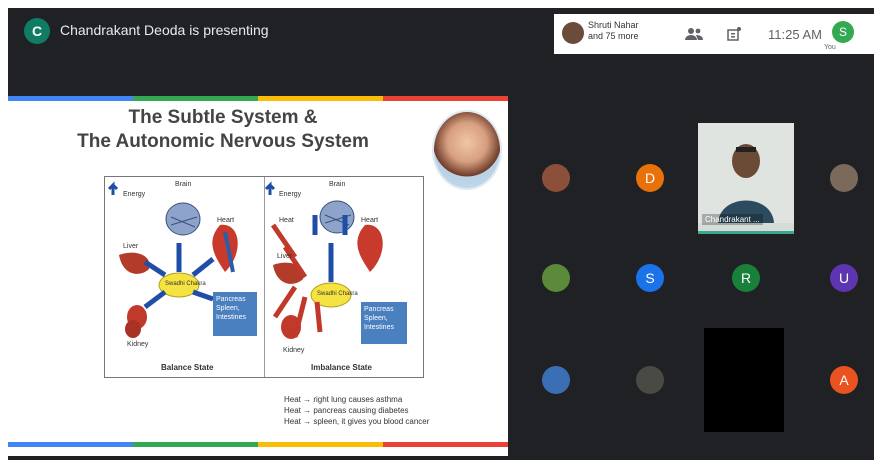  I want to click on organ-box-right: Pancreas Spleen, Intestines, so click(384, 323).